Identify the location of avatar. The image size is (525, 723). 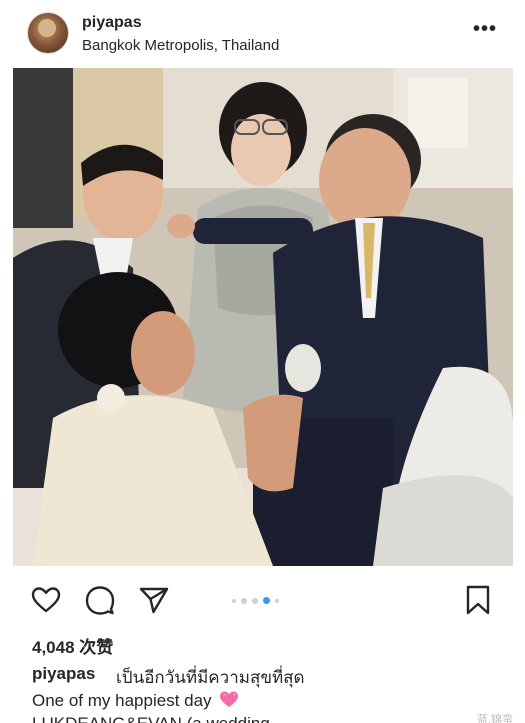
(48, 33).